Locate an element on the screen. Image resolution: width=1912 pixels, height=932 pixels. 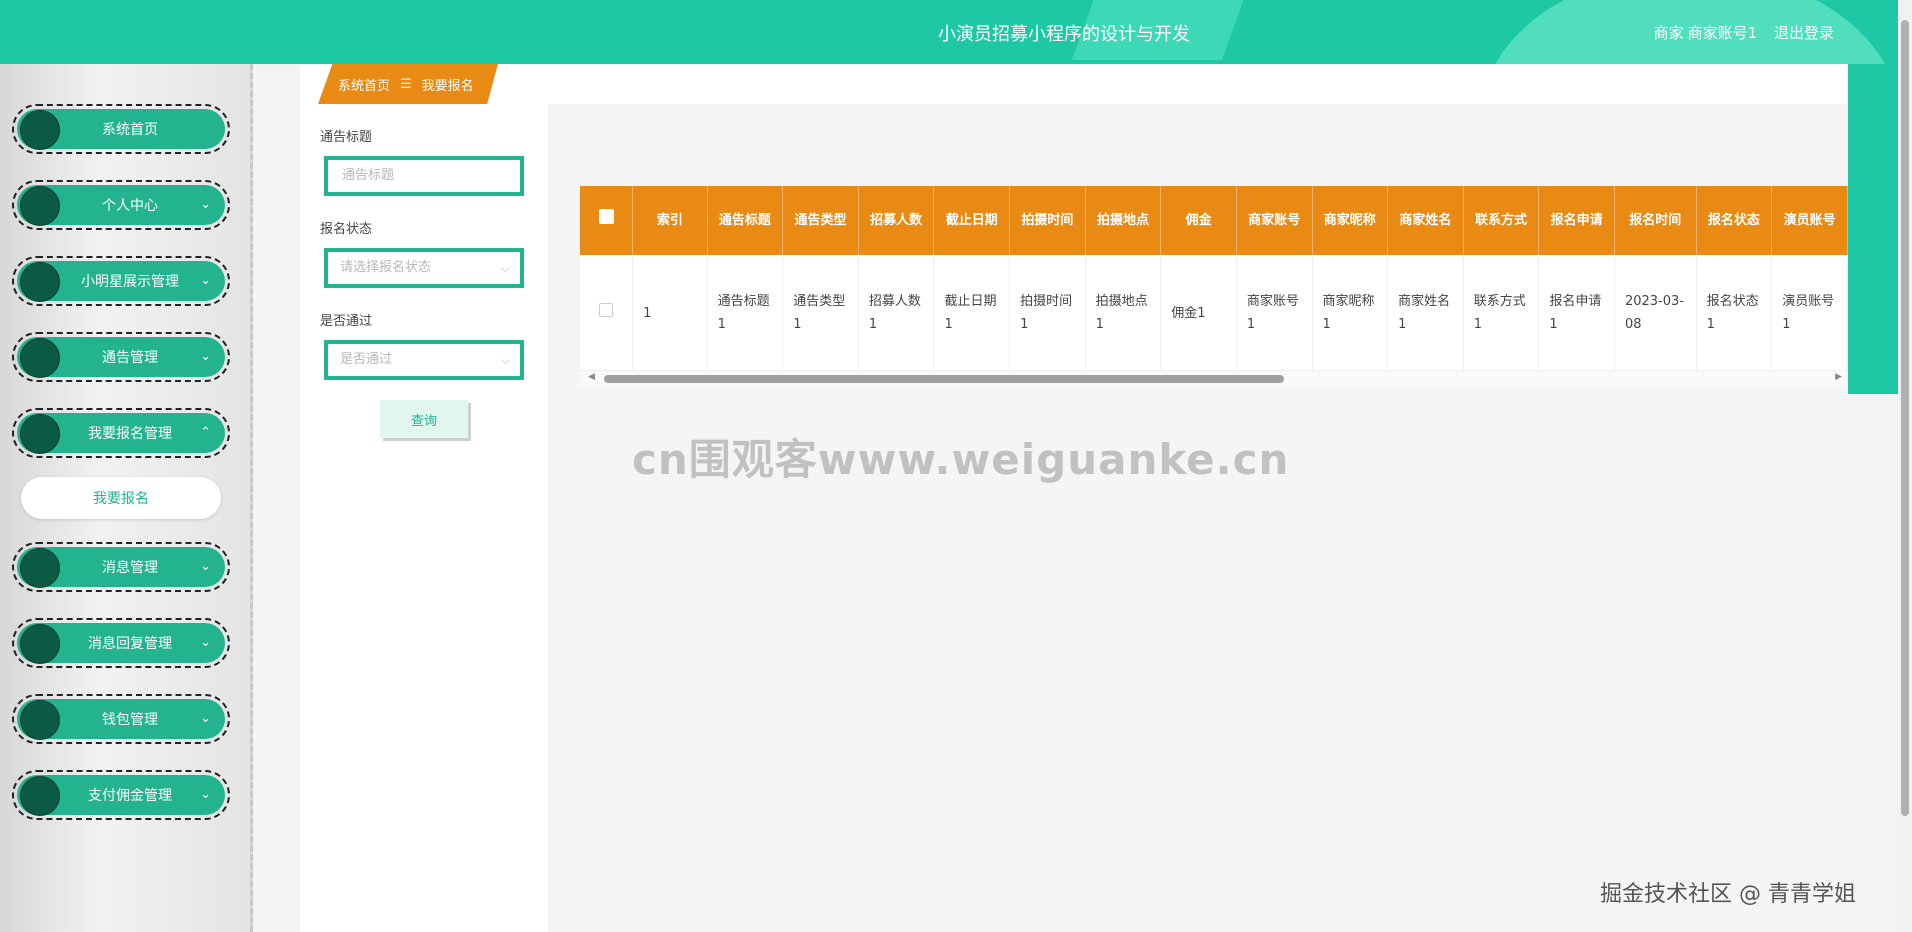
row-checkbox is located at coordinates (606, 309).